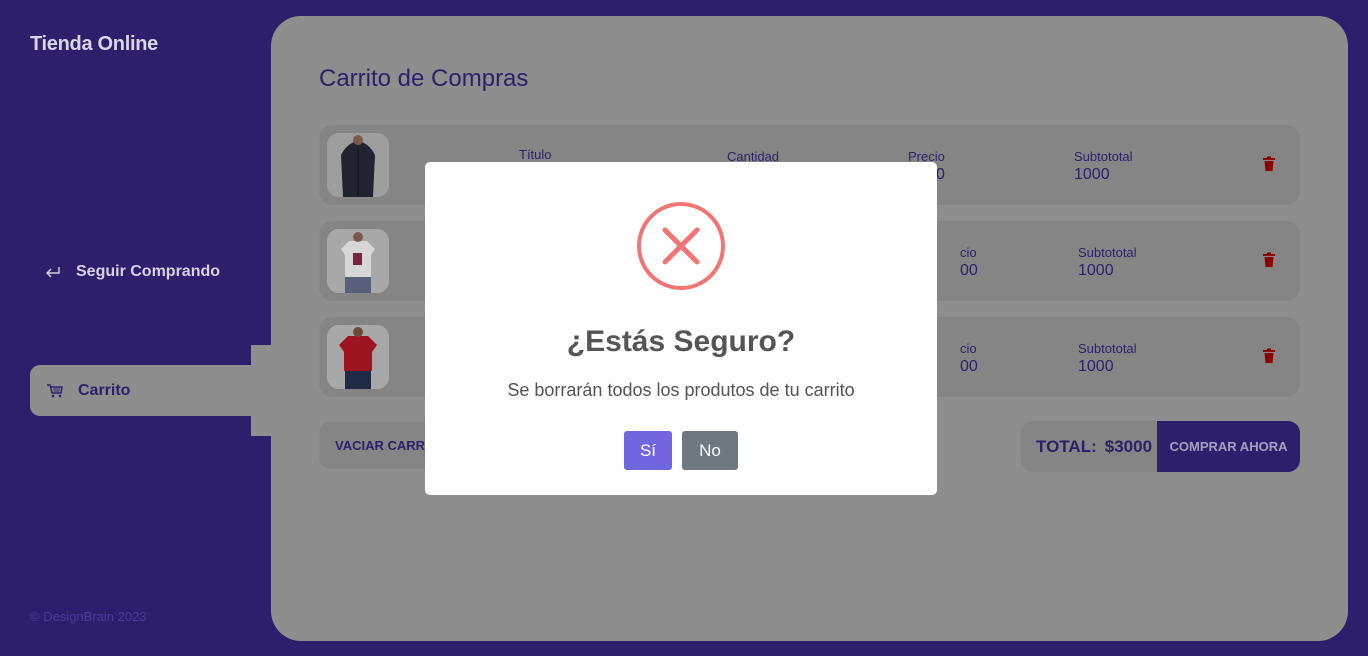 This screenshot has height=656, width=1368. What do you see at coordinates (150, 390) in the screenshot?
I see `sidebar-item-cart: Carrito` at bounding box center [150, 390].